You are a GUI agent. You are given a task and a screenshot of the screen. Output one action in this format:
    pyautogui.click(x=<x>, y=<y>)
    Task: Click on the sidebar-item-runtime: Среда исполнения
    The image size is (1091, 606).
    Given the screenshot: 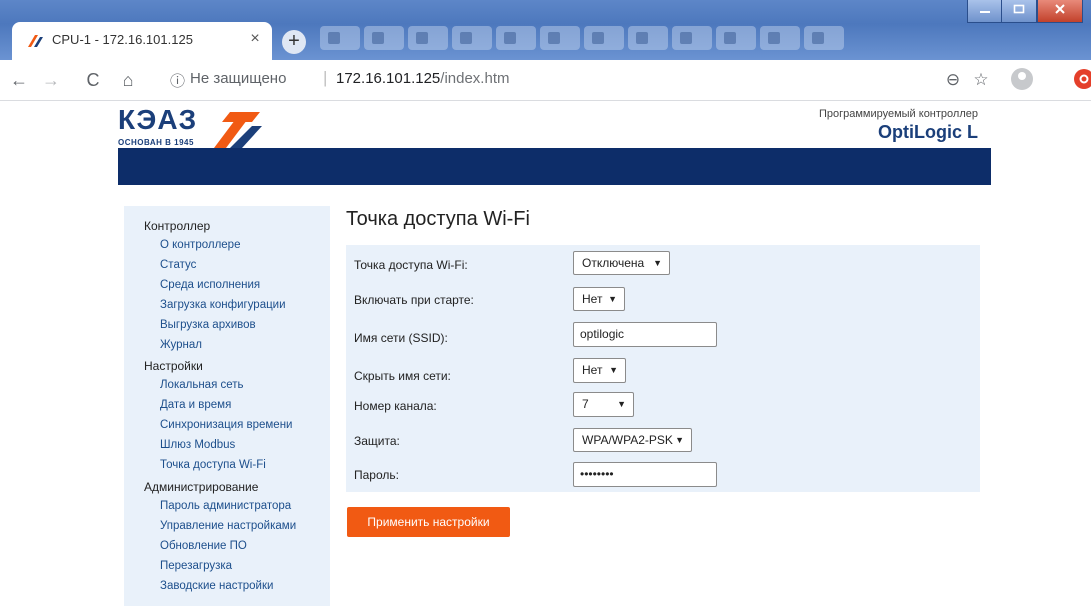 What is the action you would take?
    pyautogui.click(x=210, y=285)
    